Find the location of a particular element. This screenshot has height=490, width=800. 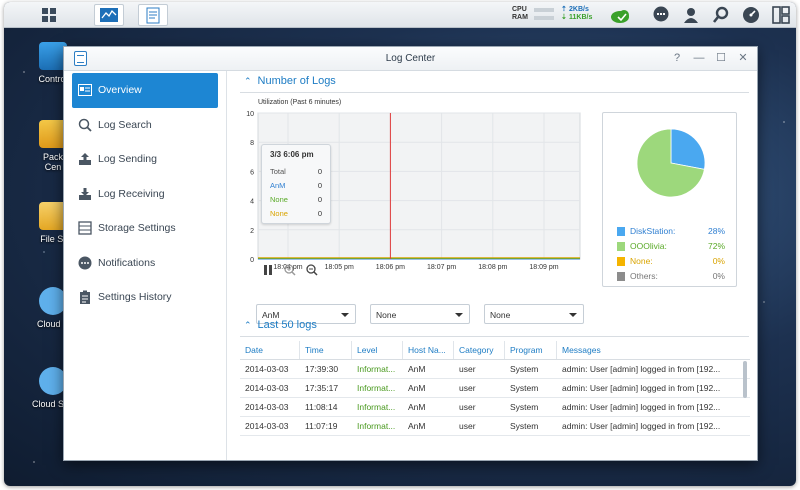

maximize-button: ☐ is located at coordinates (721, 58).